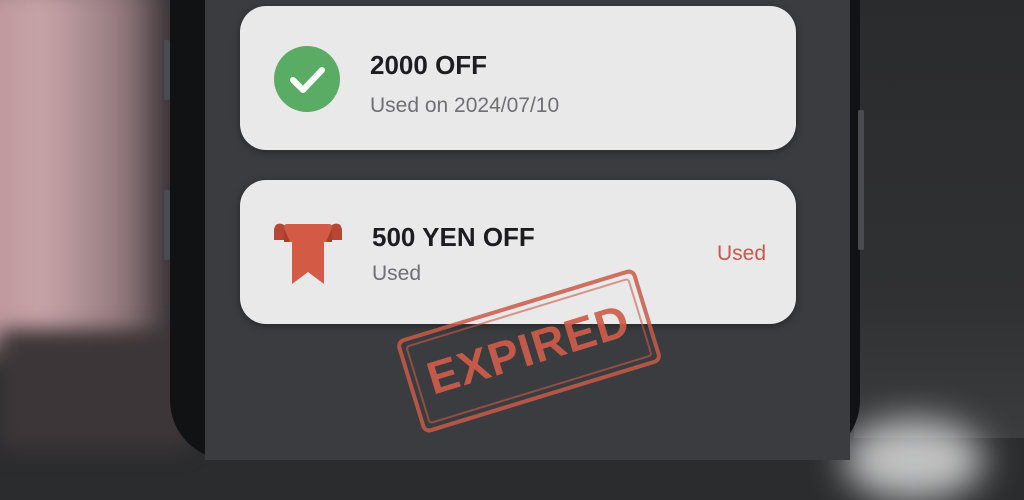 Image resolution: width=1024 pixels, height=500 pixels. Describe the element at coordinates (308, 253) in the screenshot. I see `ribbon-icon` at that location.